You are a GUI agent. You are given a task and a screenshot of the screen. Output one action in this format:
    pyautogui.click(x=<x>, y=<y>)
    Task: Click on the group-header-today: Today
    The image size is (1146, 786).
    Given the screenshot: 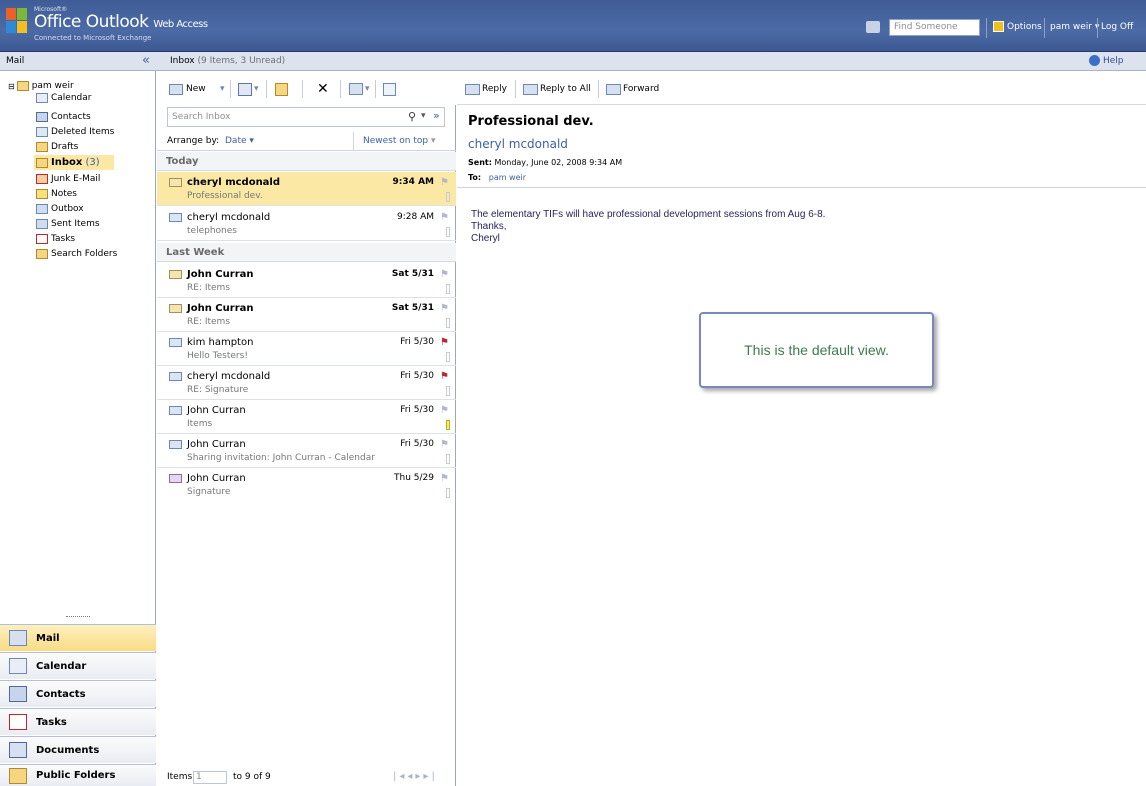 What is the action you would take?
    pyautogui.click(x=306, y=161)
    